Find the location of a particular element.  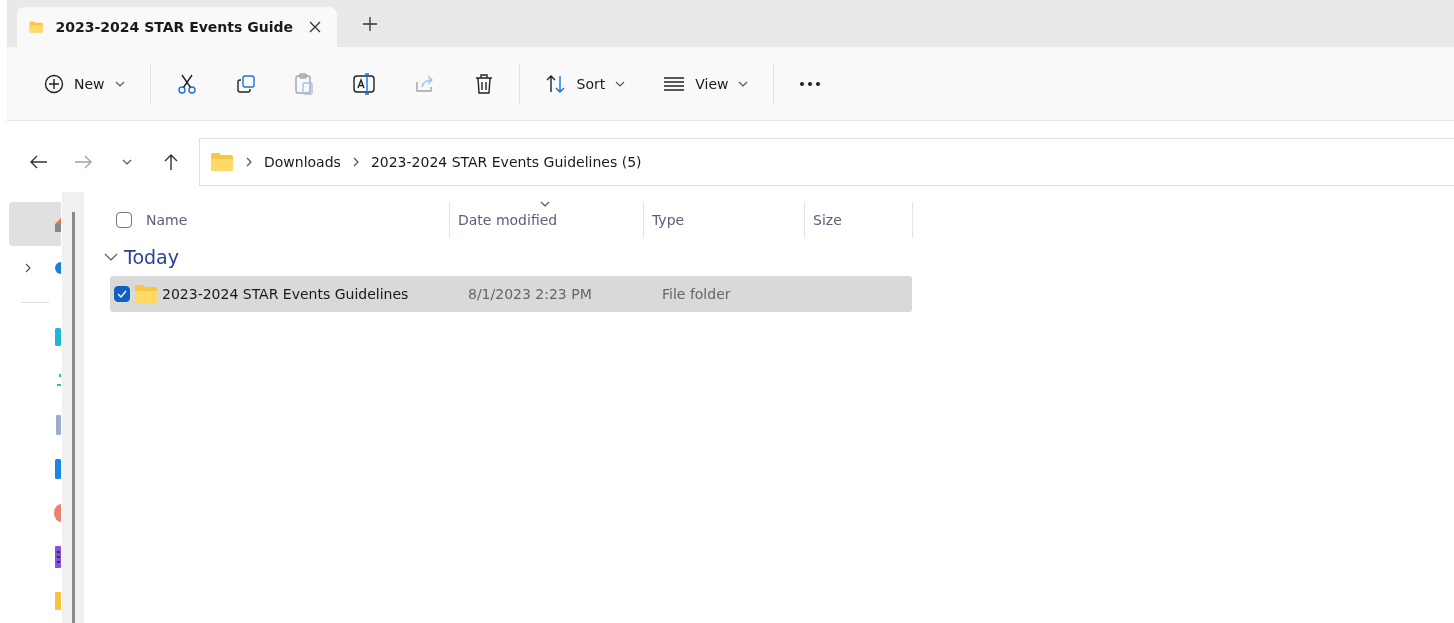

clipboard-icon is located at coordinates (303, 83).